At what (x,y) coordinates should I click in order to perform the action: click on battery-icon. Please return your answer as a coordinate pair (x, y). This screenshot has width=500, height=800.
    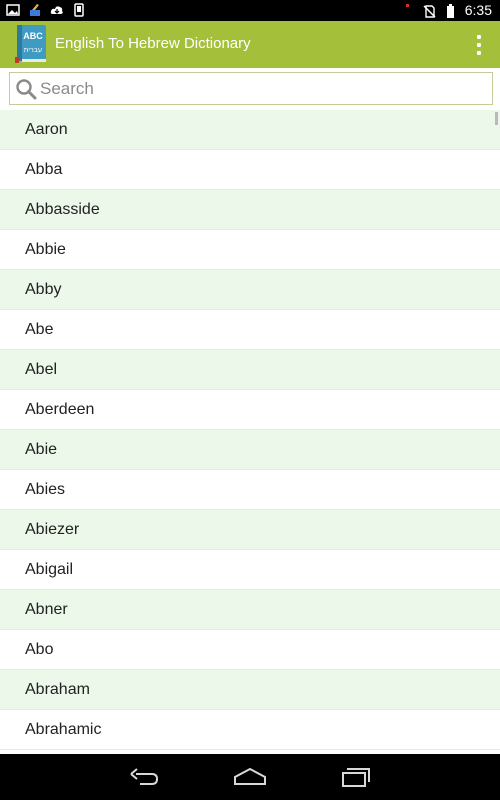
    Looking at the image, I should click on (450, 10).